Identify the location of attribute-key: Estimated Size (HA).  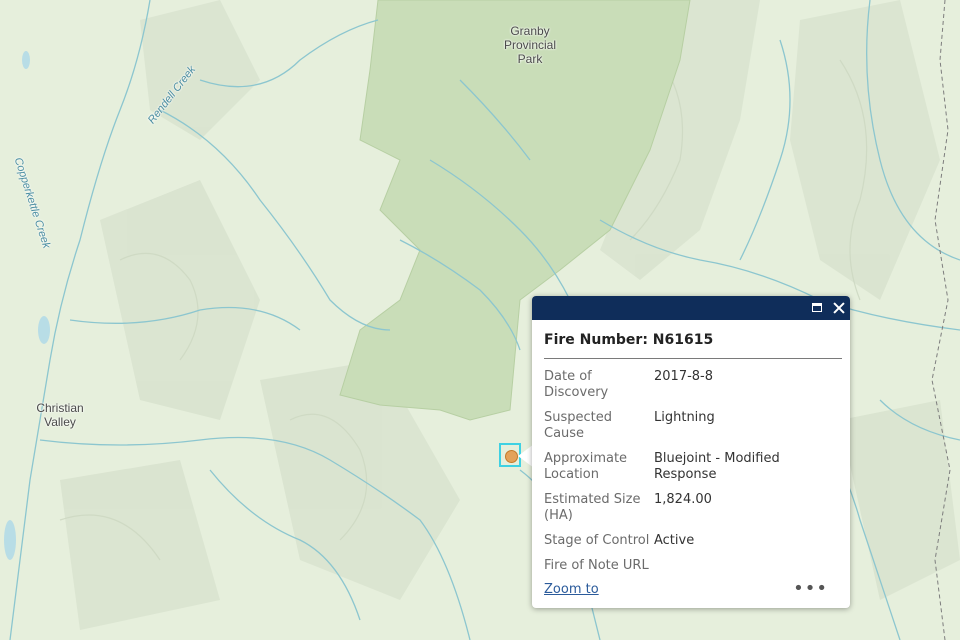
(592, 507).